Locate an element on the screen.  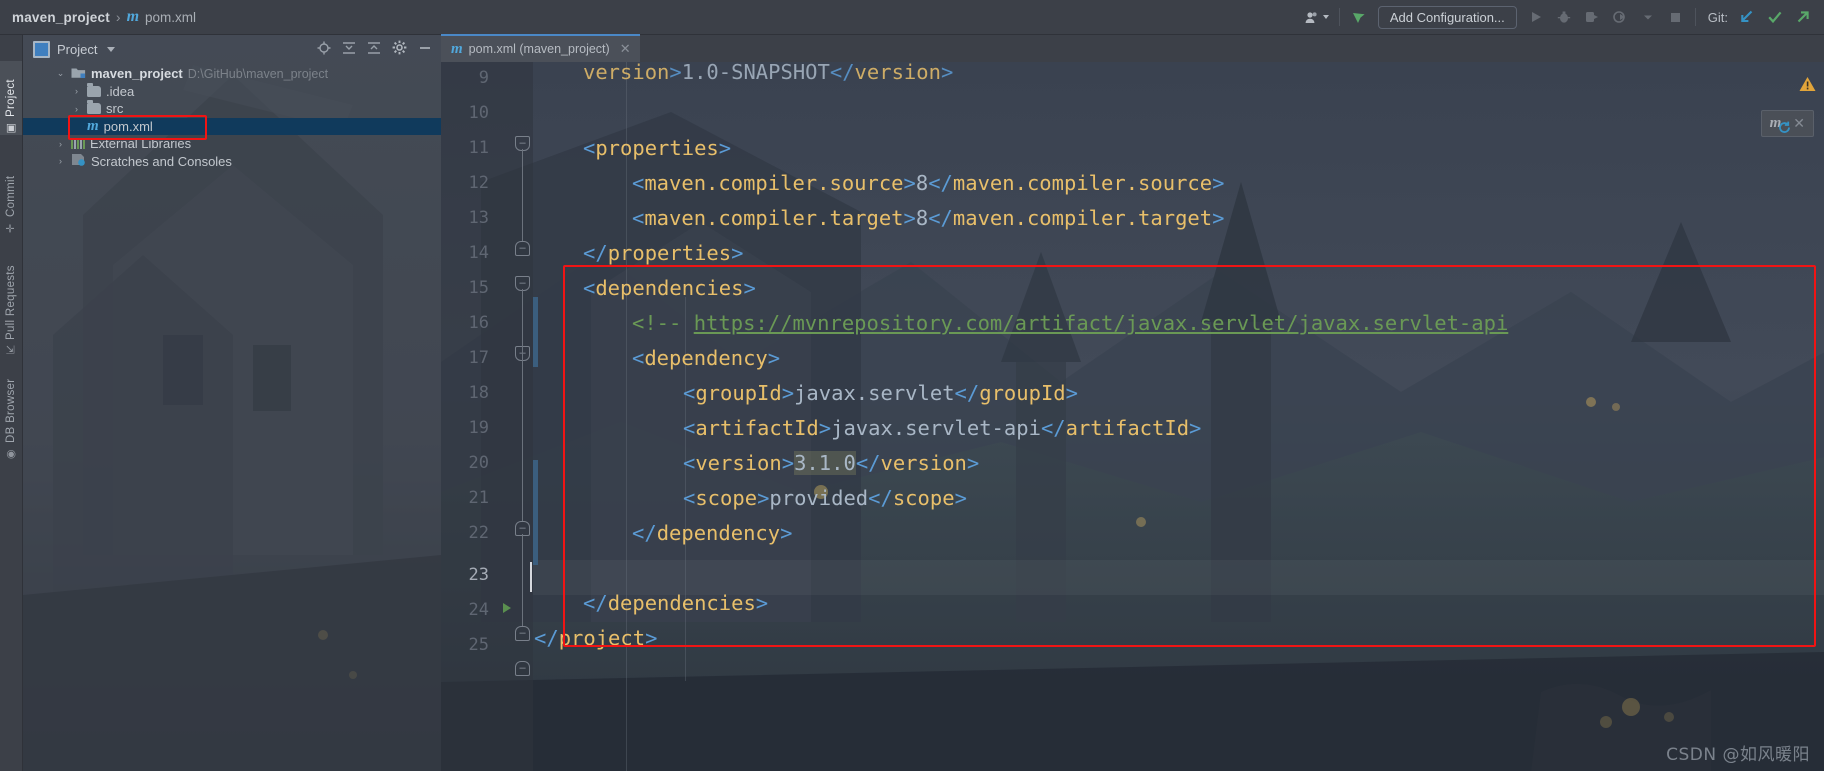
debug-icon is located at coordinates (1564, 17).